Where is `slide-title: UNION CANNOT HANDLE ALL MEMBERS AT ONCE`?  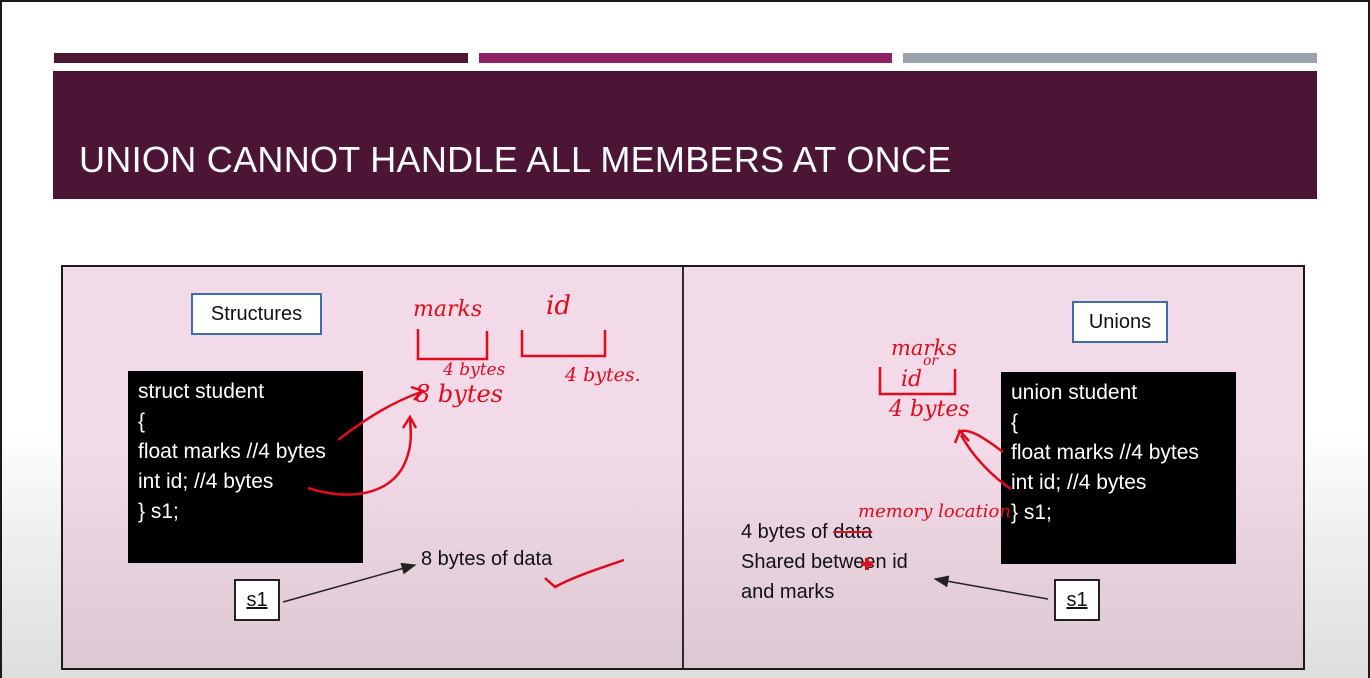 slide-title: UNION CANNOT HANDLE ALL MEMBERS AT ONCE is located at coordinates (515, 159).